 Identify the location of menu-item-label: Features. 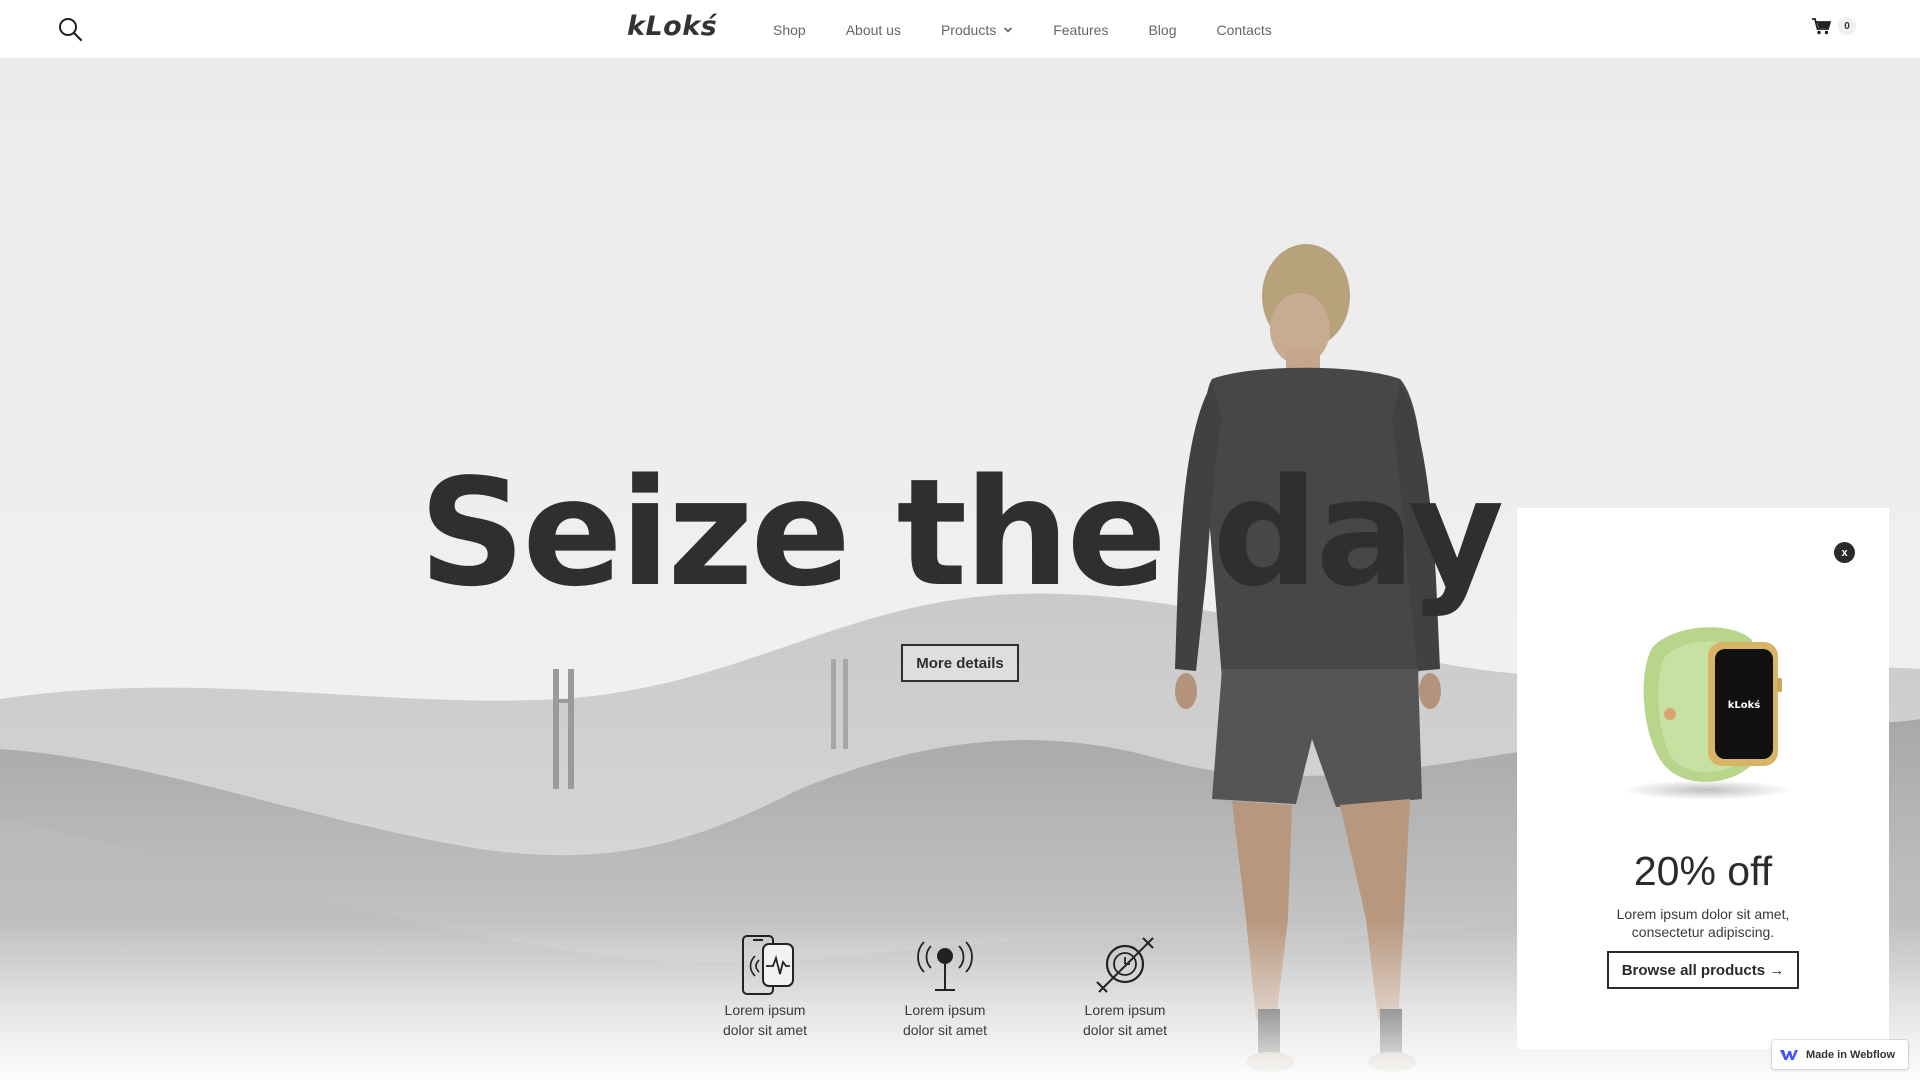
(1081, 29).